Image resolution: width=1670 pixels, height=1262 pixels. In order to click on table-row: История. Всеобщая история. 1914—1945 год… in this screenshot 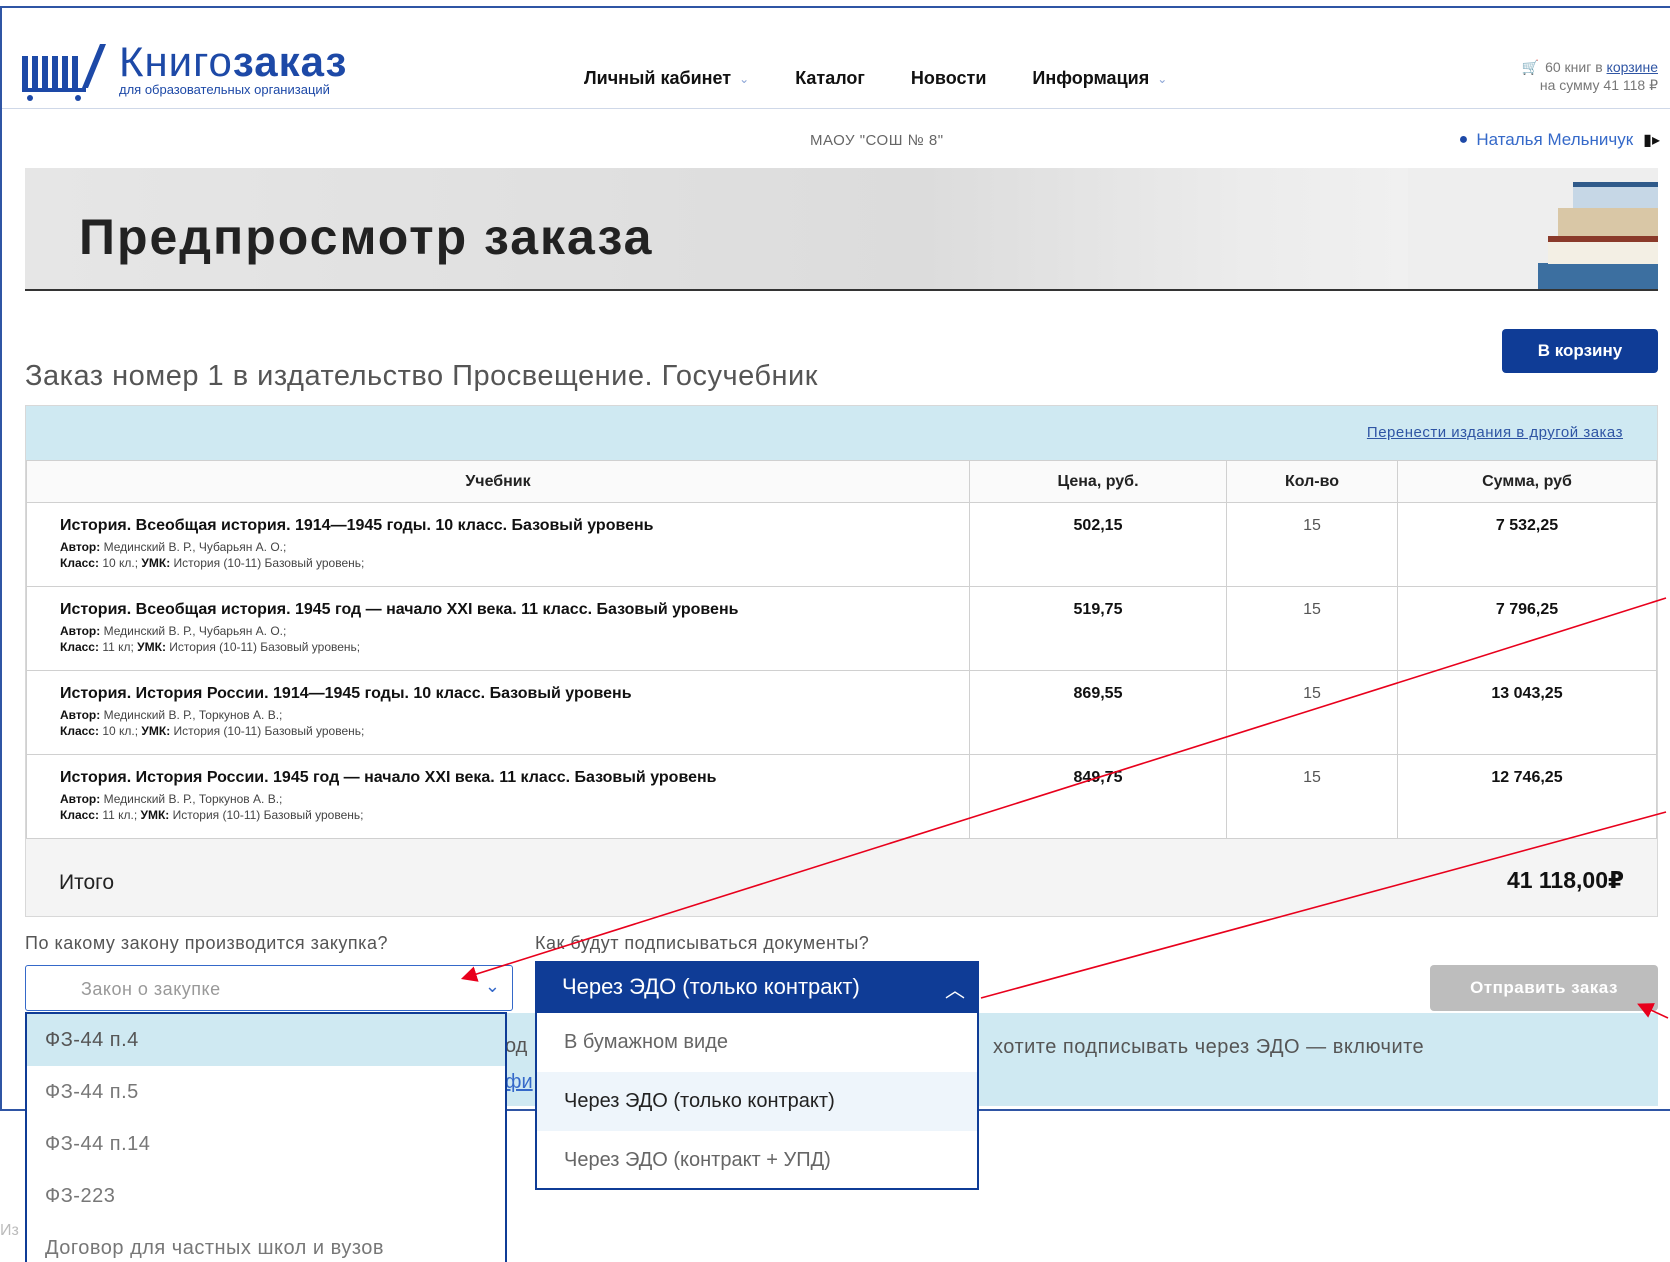, I will do `click(841, 544)`.